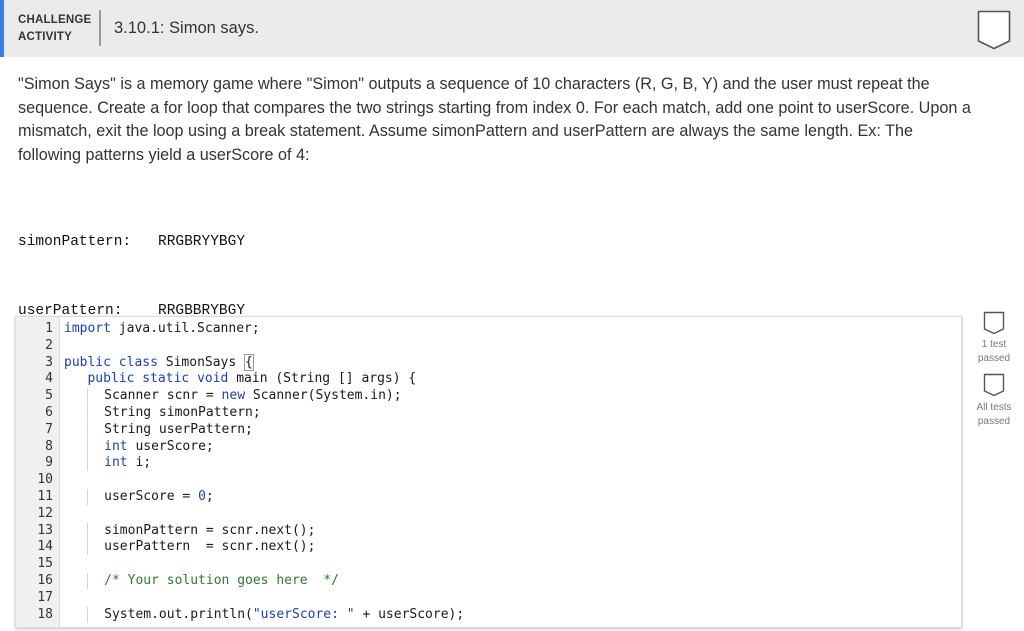 The width and height of the screenshot is (1024, 631). Describe the element at coordinates (159, 362) in the screenshot. I see `code-text: public class SimonSays {` at that location.